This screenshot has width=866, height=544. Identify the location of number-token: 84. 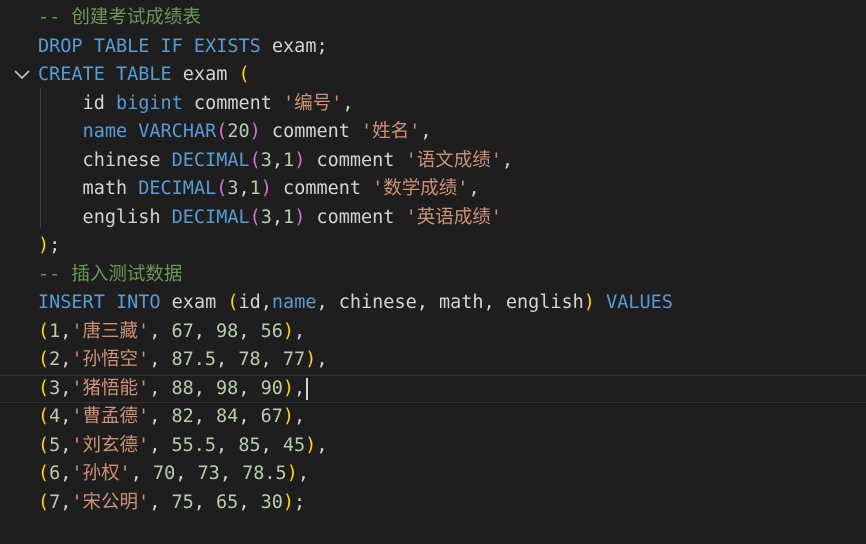
(227, 416).